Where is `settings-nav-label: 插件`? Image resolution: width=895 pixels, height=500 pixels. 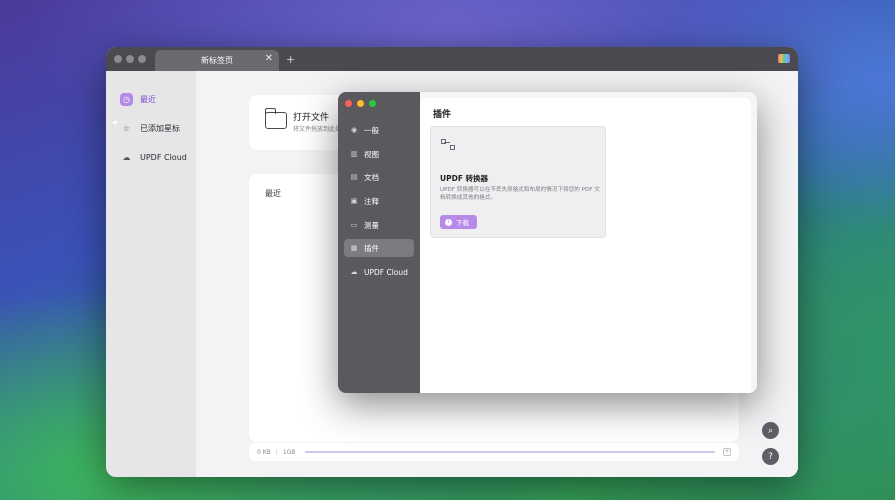
settings-nav-label: 插件 is located at coordinates (371, 248).